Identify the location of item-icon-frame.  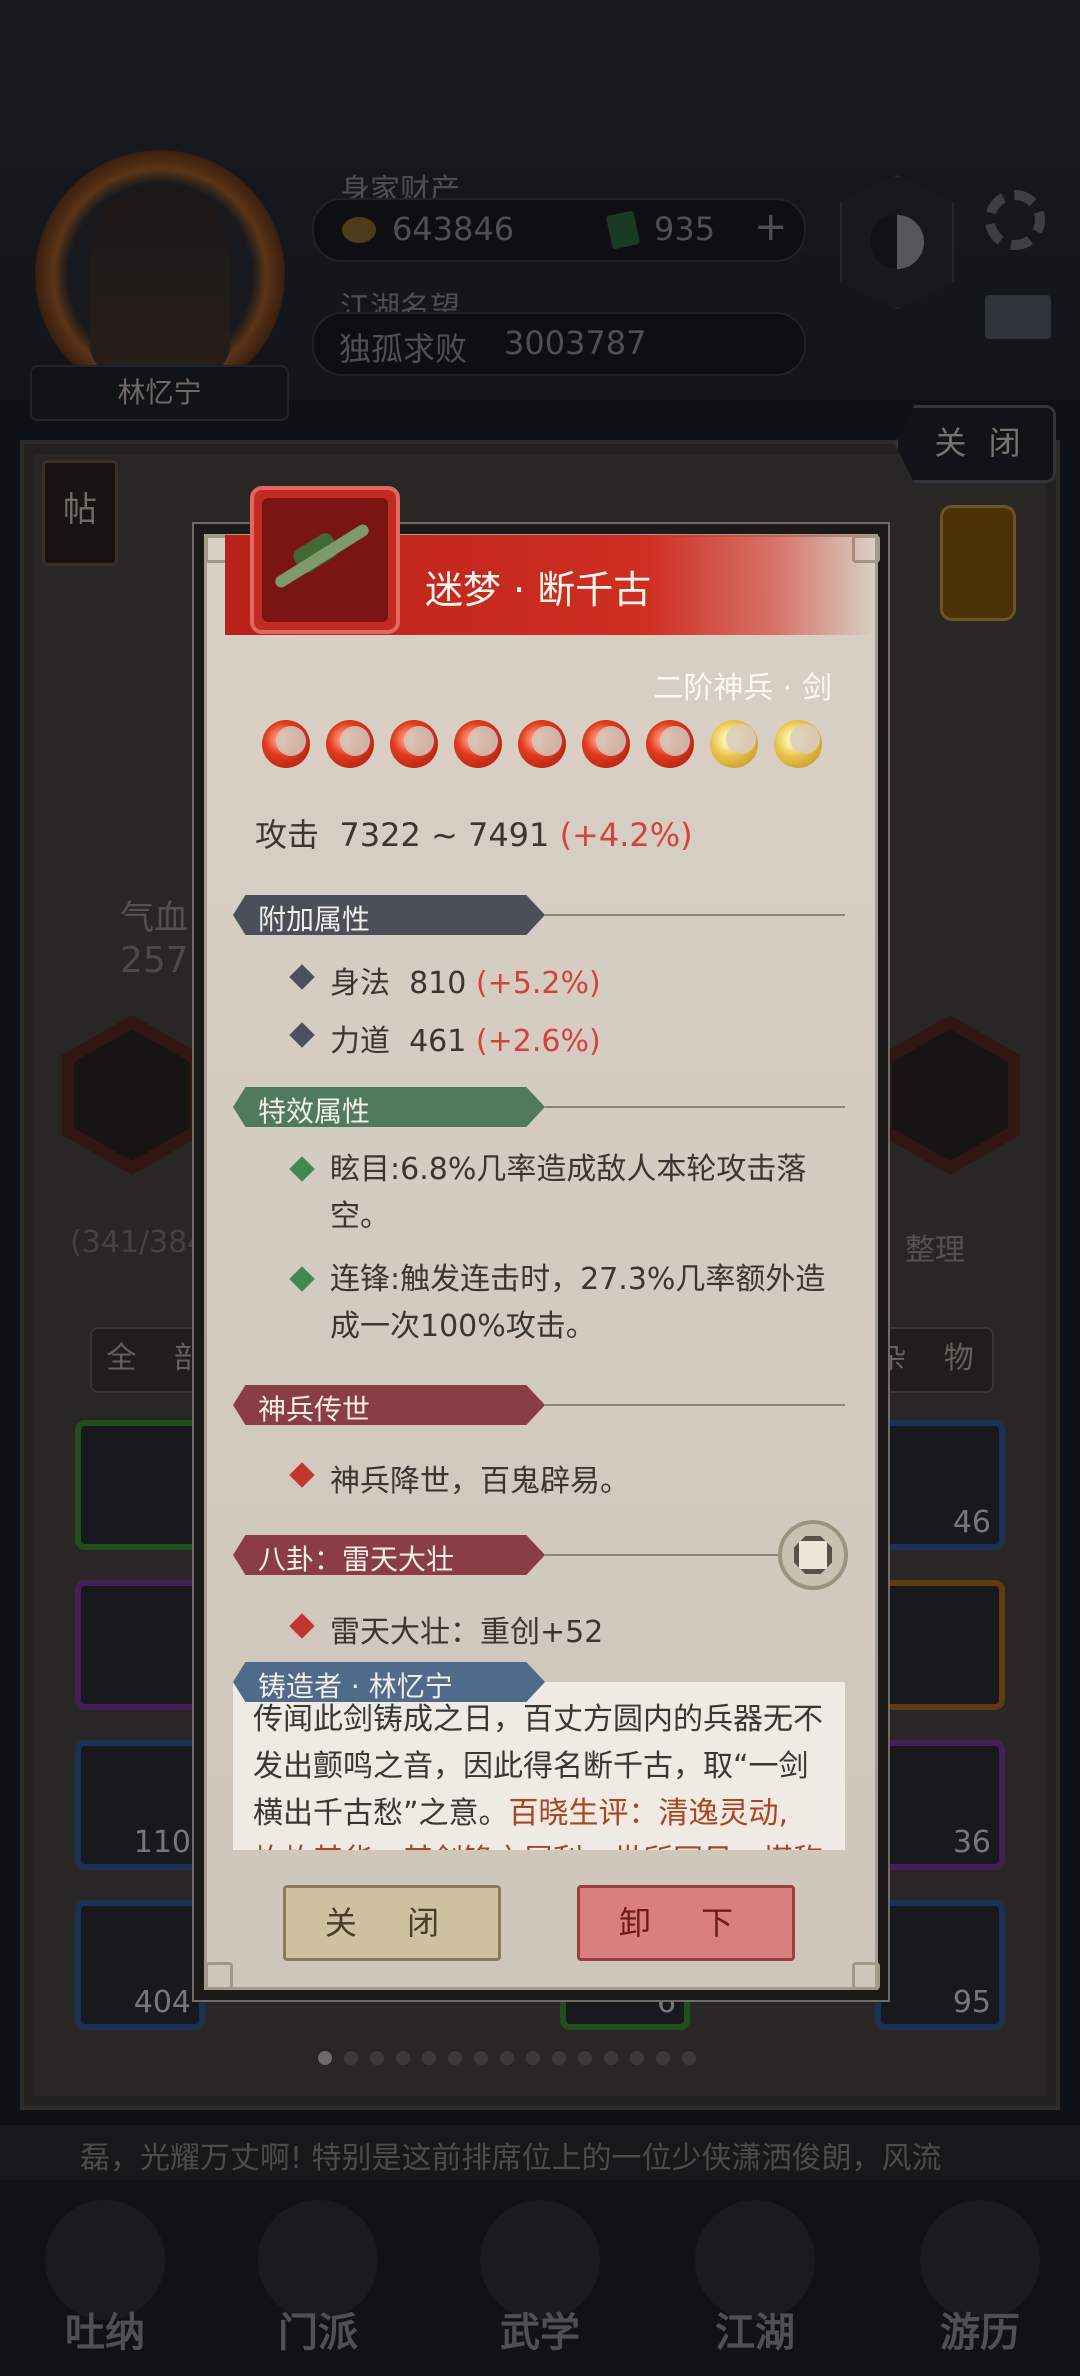
(325, 560).